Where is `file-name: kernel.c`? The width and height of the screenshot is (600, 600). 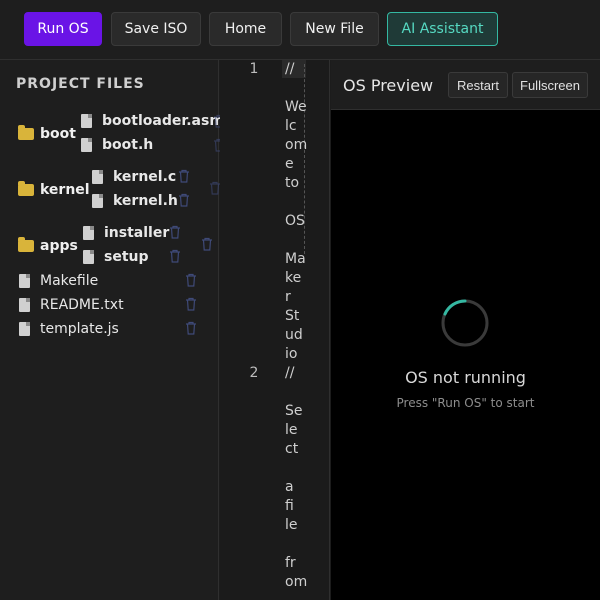
file-name: kernel.c is located at coordinates (145, 177).